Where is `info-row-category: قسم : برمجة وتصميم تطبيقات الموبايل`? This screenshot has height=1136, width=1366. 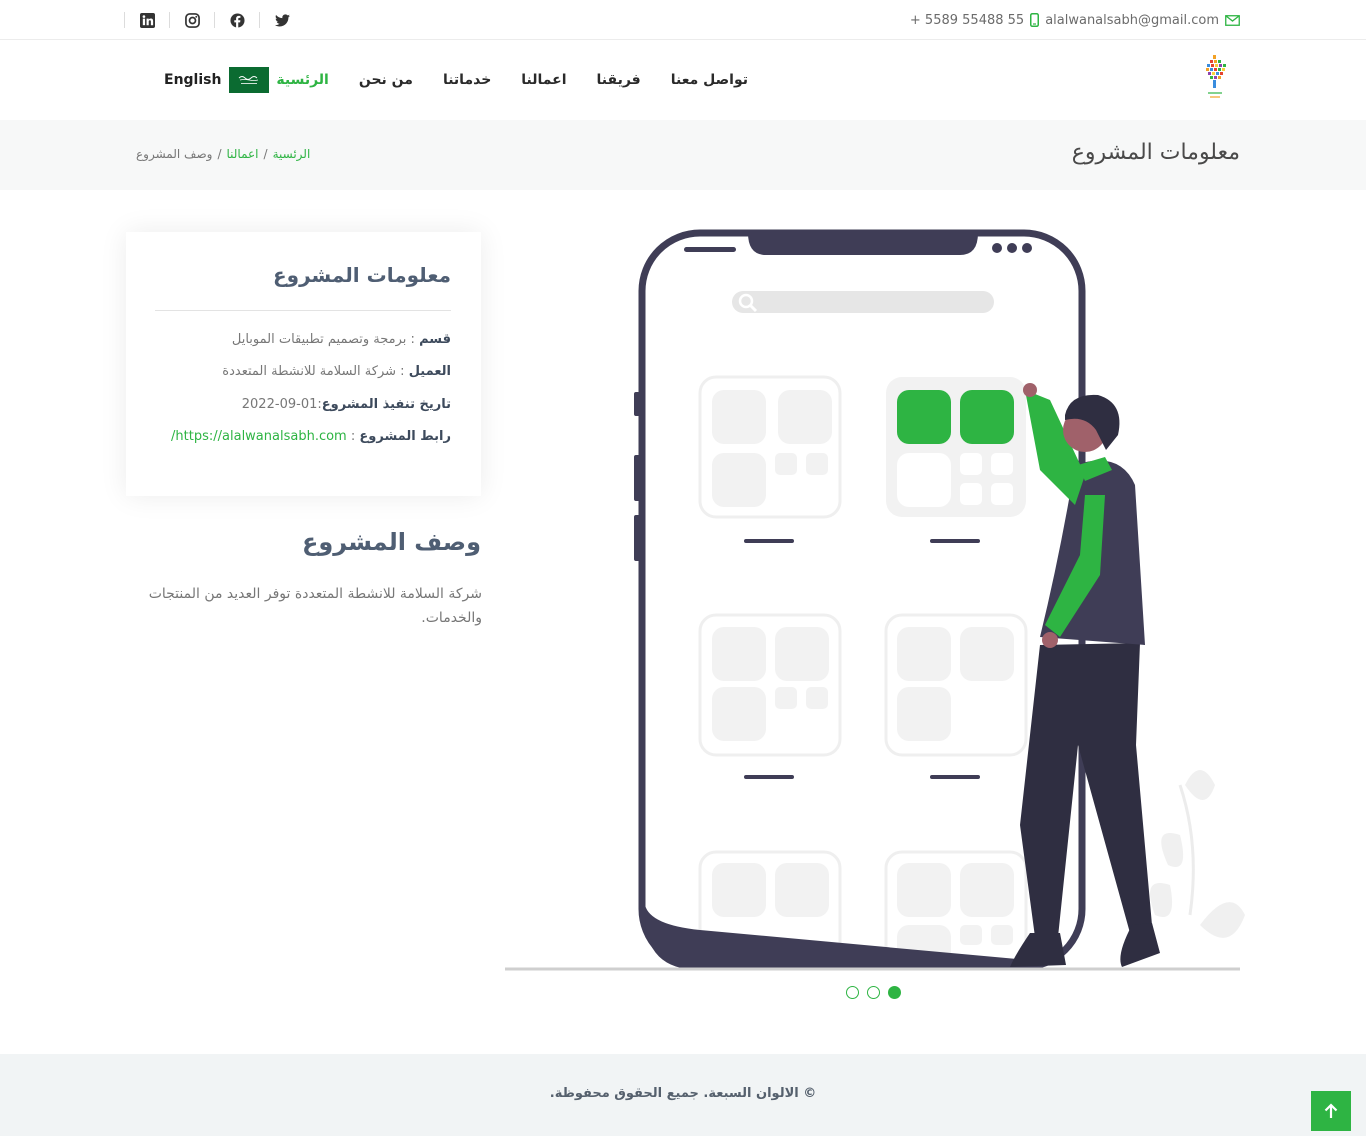
info-row-category: قسم : برمجة وتصميم تطبيقات الموبايل is located at coordinates (341, 339).